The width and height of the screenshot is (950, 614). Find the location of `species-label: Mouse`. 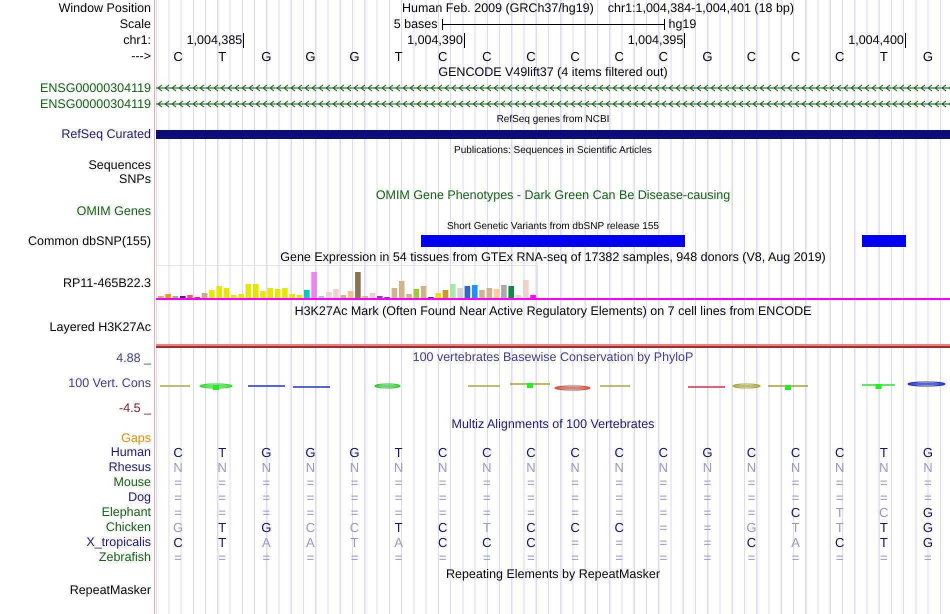

species-label: Mouse is located at coordinates (75, 482).